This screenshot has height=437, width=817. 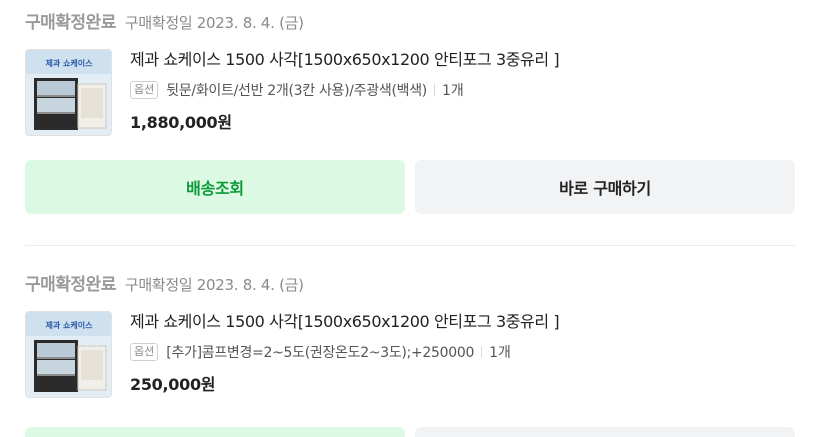 What do you see at coordinates (410, 432) in the screenshot?
I see `order-actions-partial` at bounding box center [410, 432].